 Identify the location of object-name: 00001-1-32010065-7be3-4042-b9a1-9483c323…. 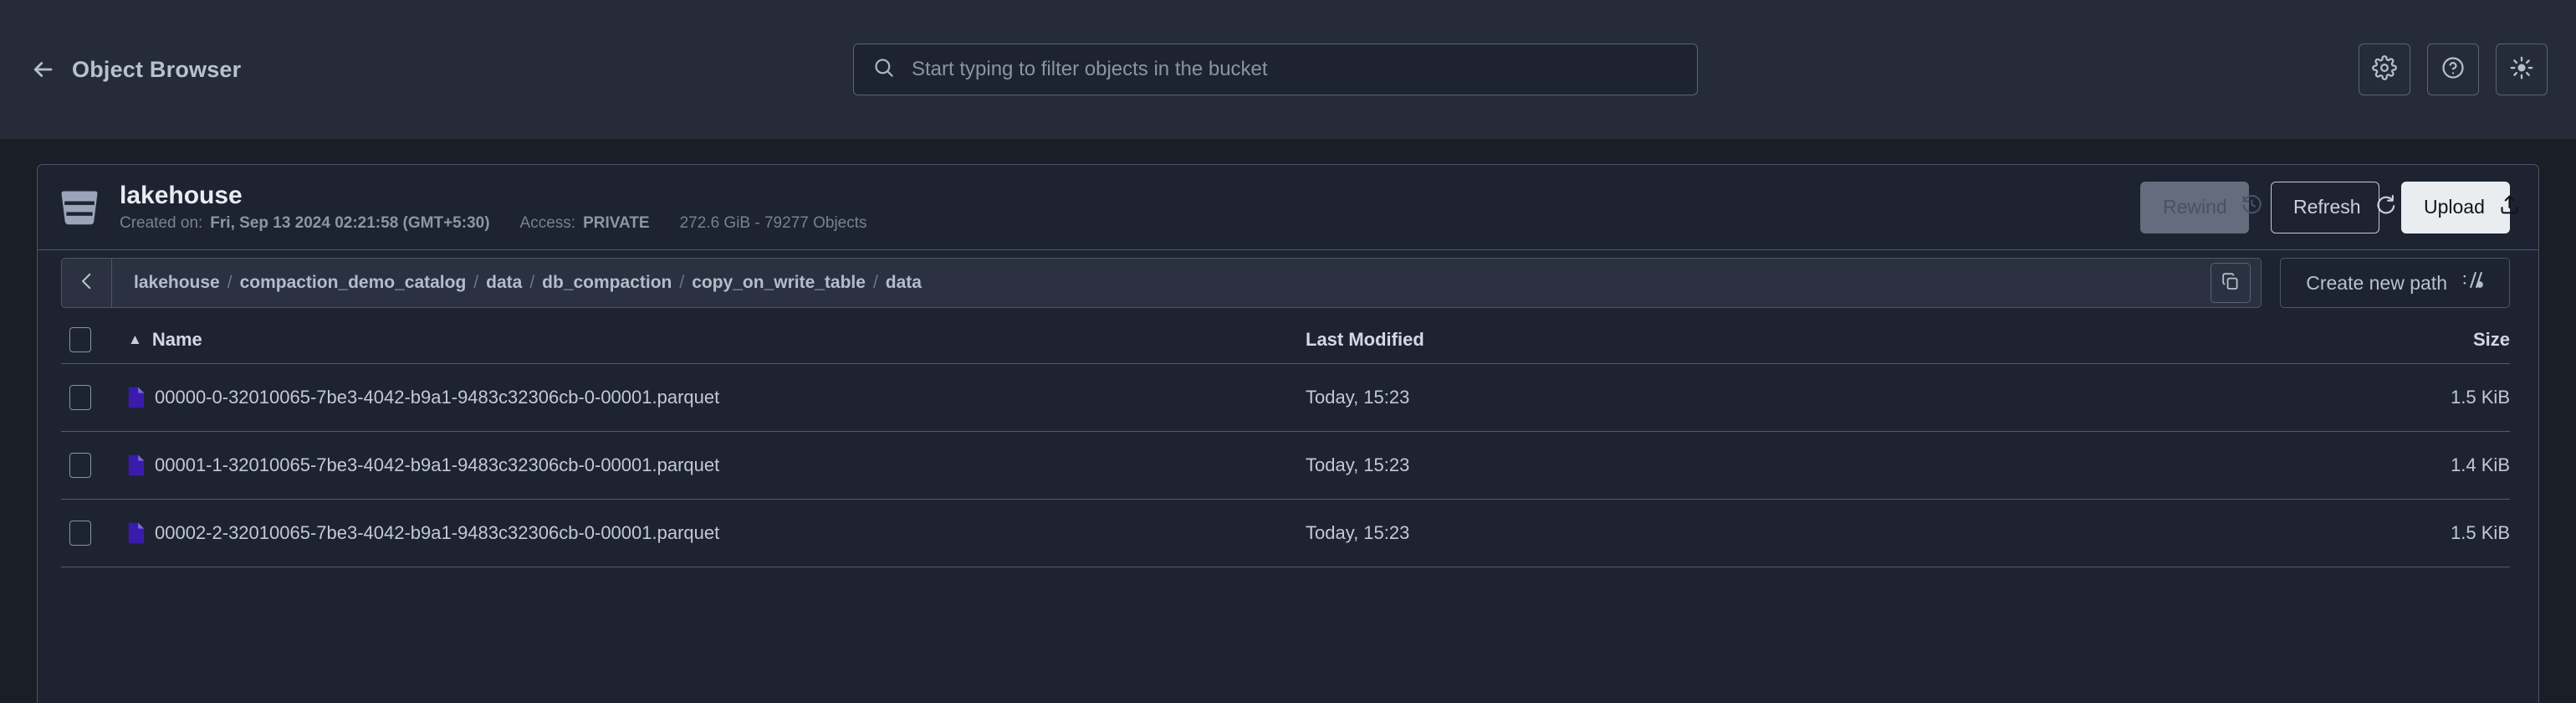
(437, 465).